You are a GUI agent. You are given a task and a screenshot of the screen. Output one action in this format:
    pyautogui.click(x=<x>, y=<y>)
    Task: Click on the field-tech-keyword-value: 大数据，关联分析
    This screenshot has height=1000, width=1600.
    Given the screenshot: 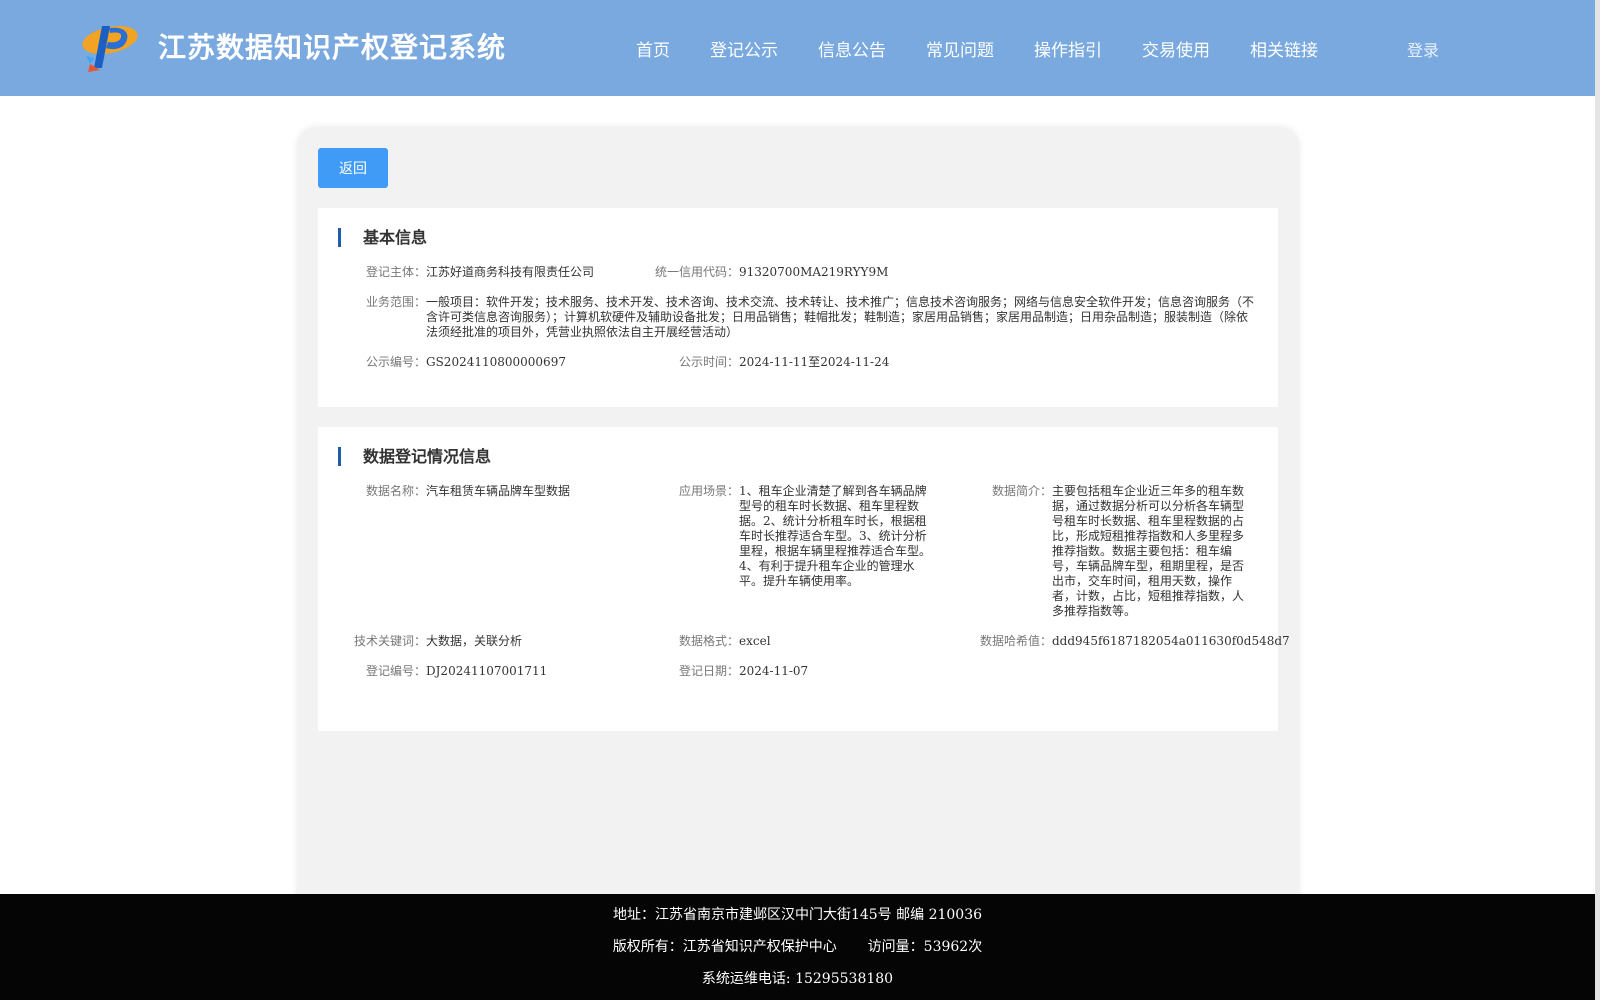 What is the action you would take?
    pyautogui.click(x=474, y=641)
    